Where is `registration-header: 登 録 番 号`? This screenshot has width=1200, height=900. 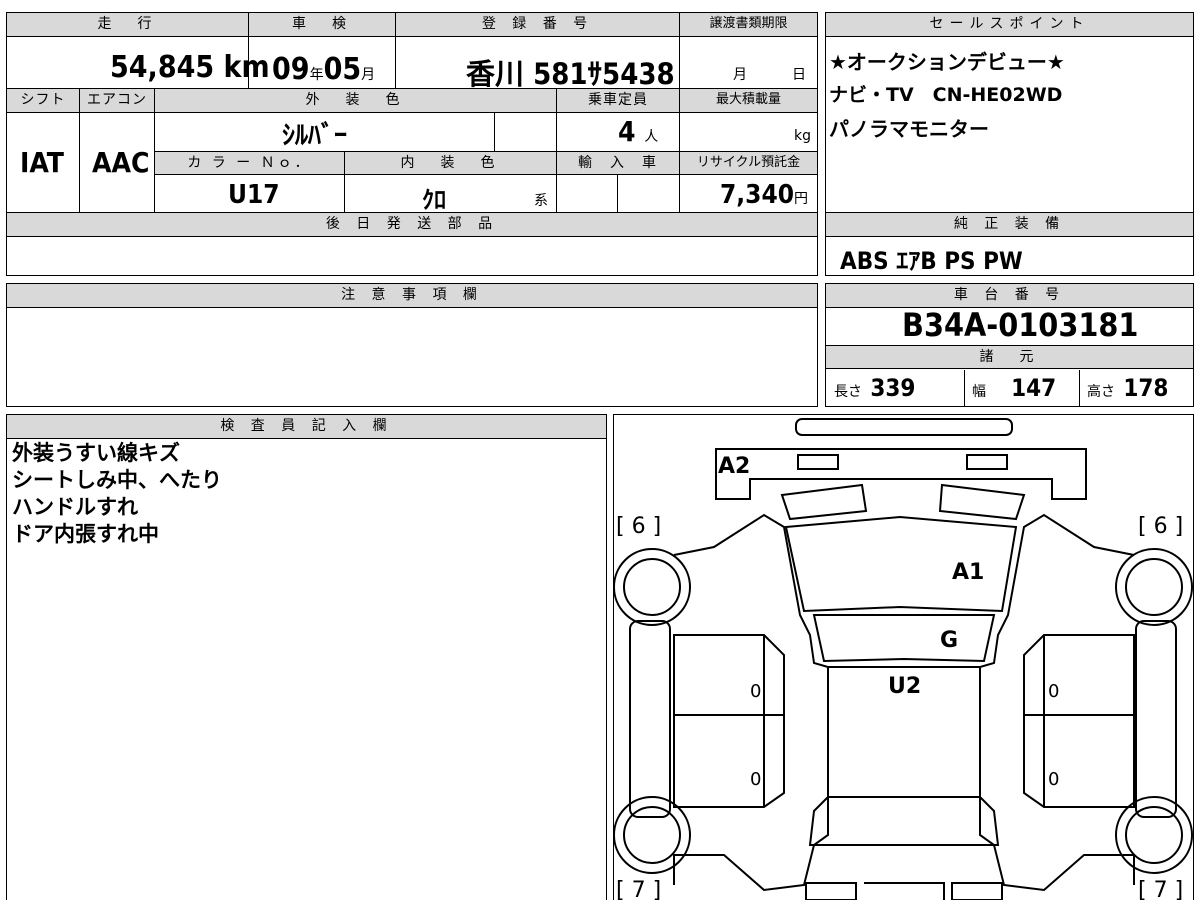 registration-header: 登 録 番 号 is located at coordinates (537, 25).